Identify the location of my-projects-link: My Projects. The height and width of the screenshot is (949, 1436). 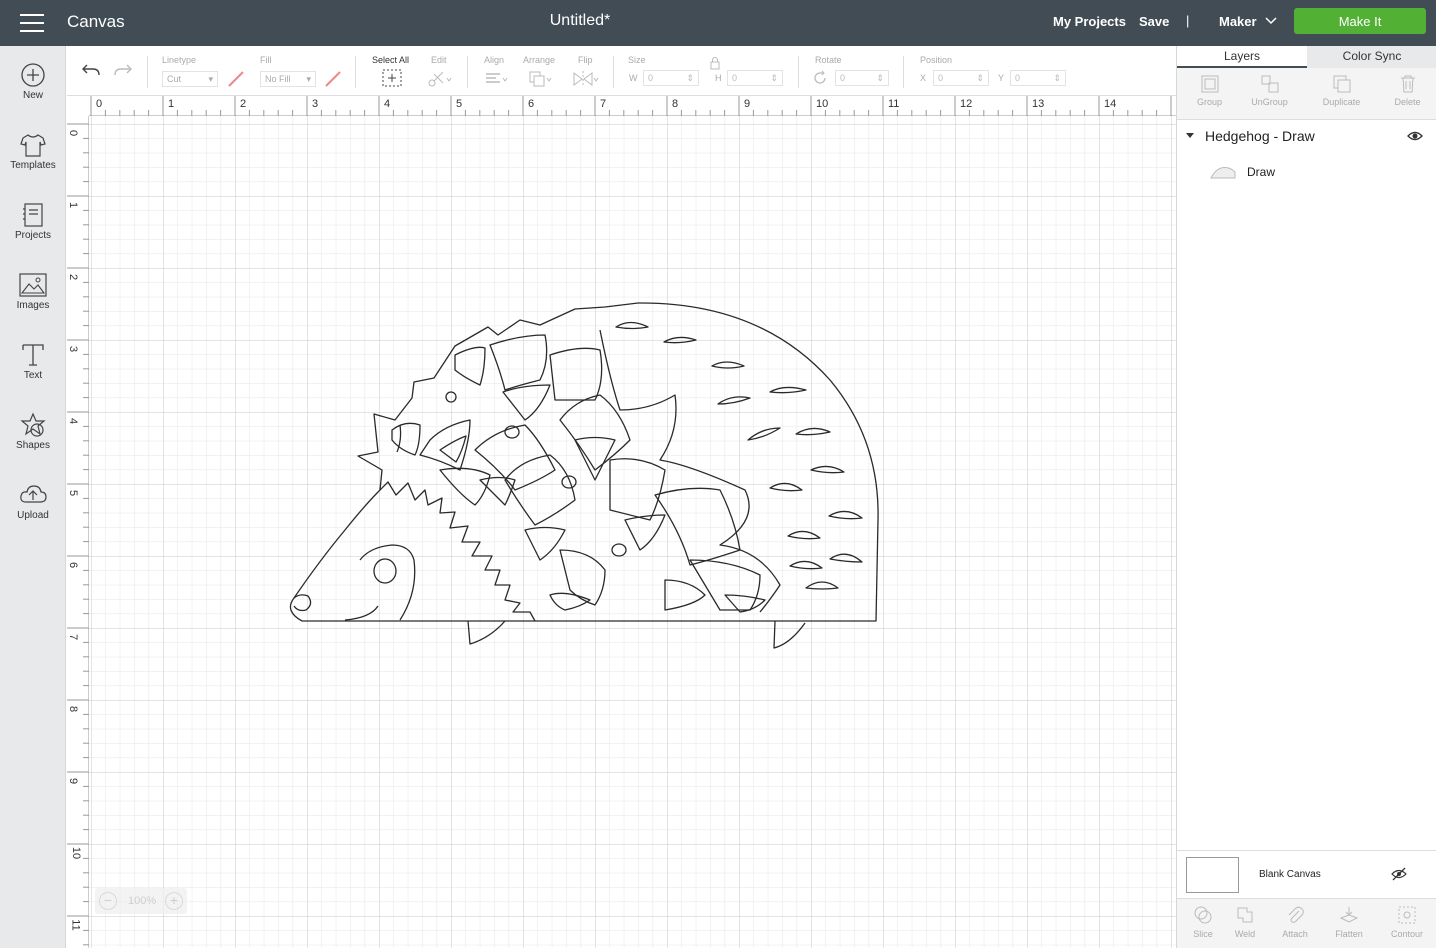
(1089, 21).